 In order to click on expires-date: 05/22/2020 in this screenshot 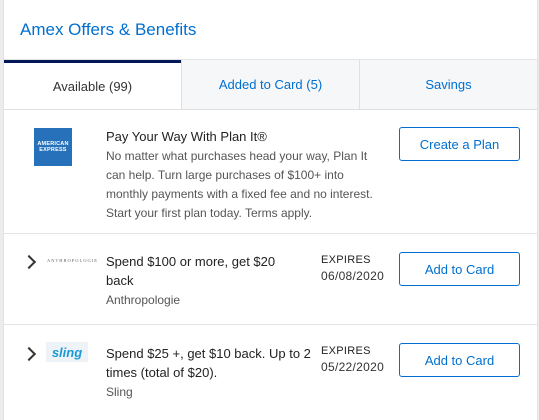, I will do `click(353, 367)`.